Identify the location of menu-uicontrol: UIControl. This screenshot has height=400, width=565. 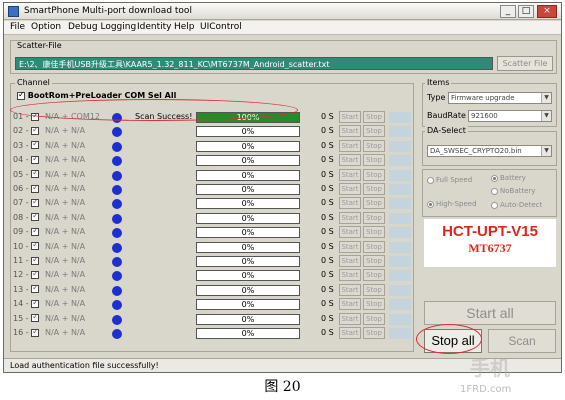
(221, 27).